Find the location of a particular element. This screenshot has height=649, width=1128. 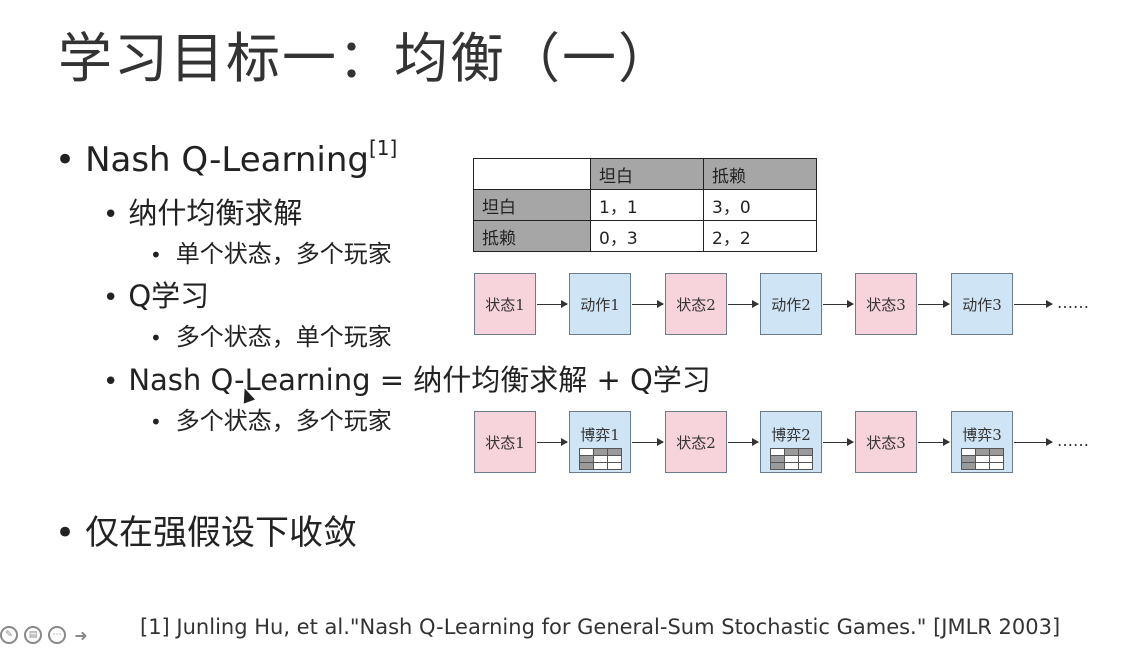

payoff-col-header: 抵赖 is located at coordinates (760, 174).